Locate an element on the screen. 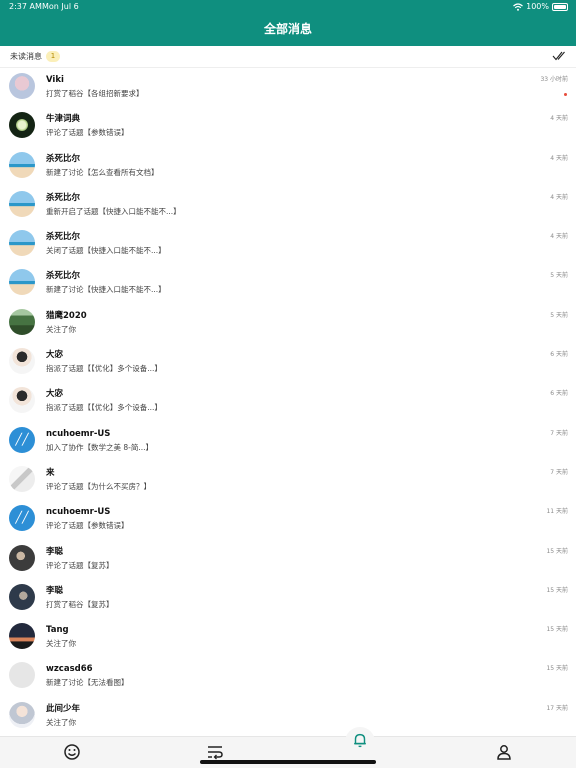  status-right: 100% is located at coordinates (540, 7).